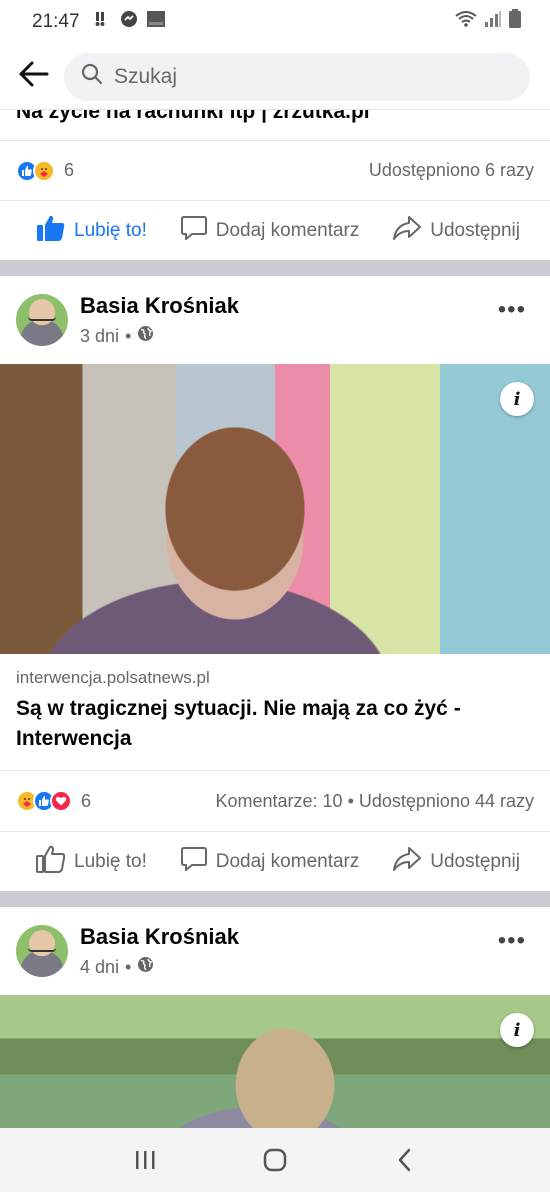 Image resolution: width=550 pixels, height=1192 pixels. What do you see at coordinates (275, 170) in the screenshot?
I see `previous-post-reactions: 6 Udostępniono 6 razy` at bounding box center [275, 170].